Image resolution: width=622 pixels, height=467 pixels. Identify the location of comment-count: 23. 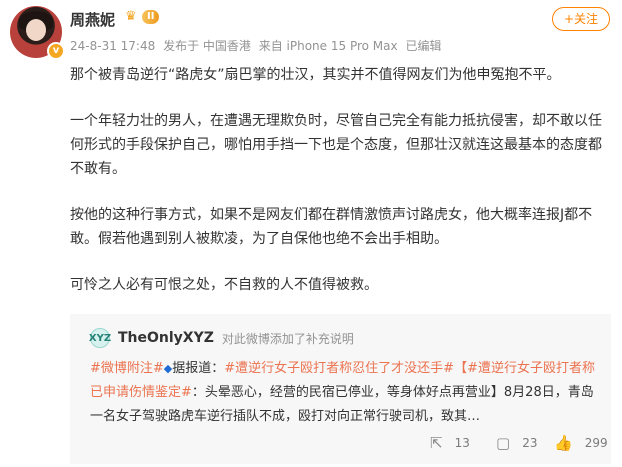
(530, 443).